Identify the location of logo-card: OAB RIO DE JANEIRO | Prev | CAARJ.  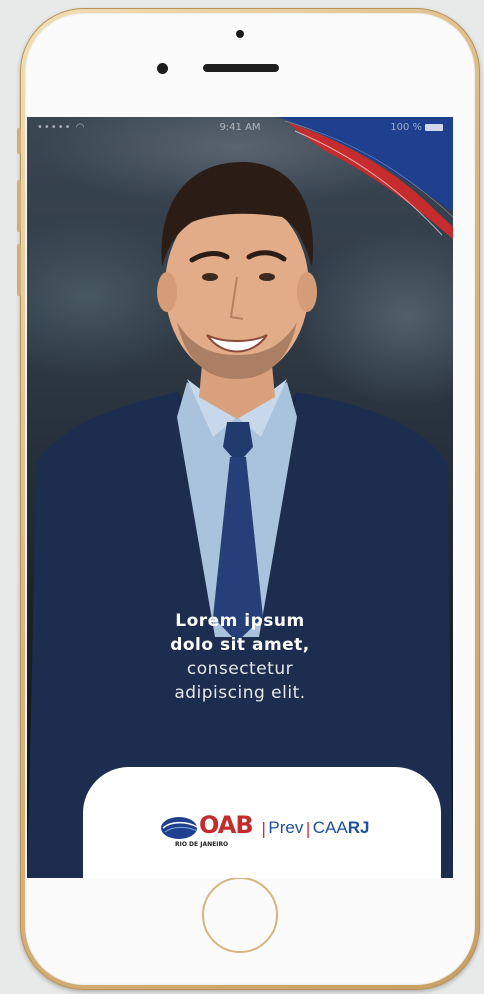
(262, 822).